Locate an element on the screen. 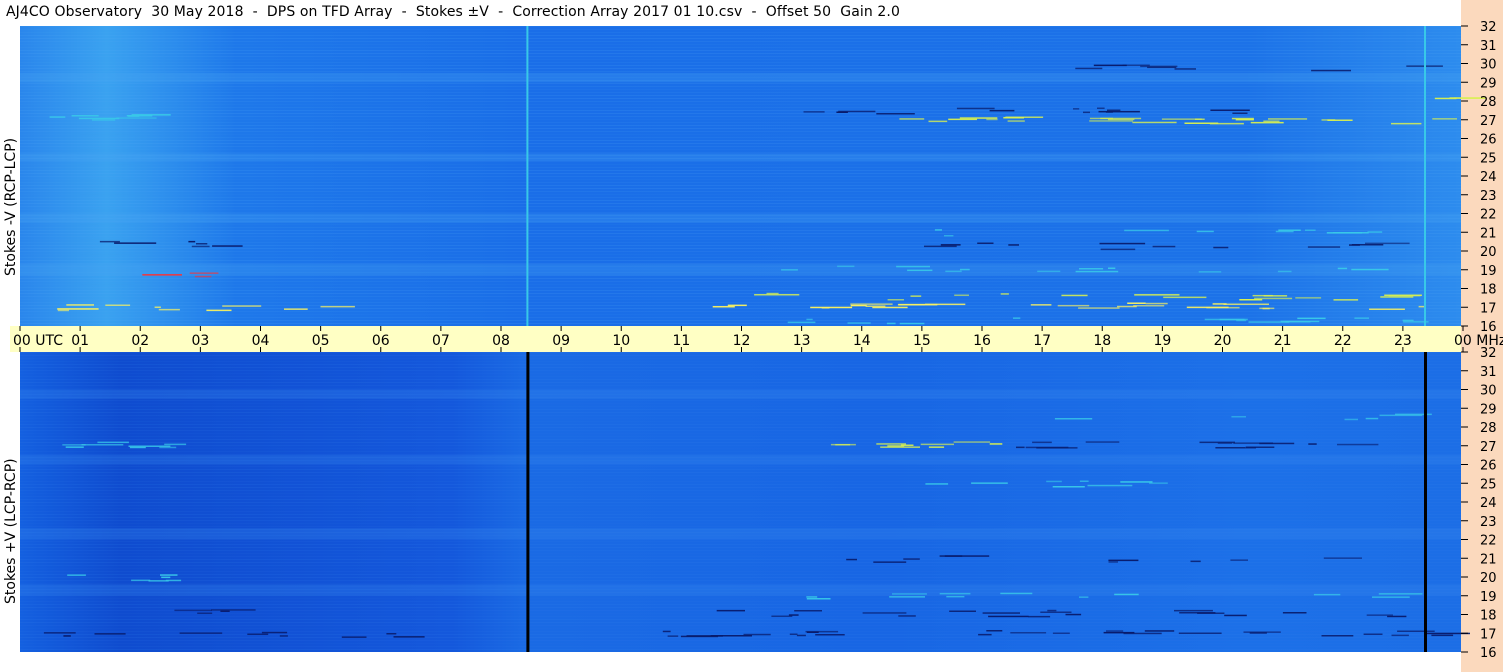 This screenshot has height=672, width=1503. freq-tick-label: 26 is located at coordinates (1488, 140).